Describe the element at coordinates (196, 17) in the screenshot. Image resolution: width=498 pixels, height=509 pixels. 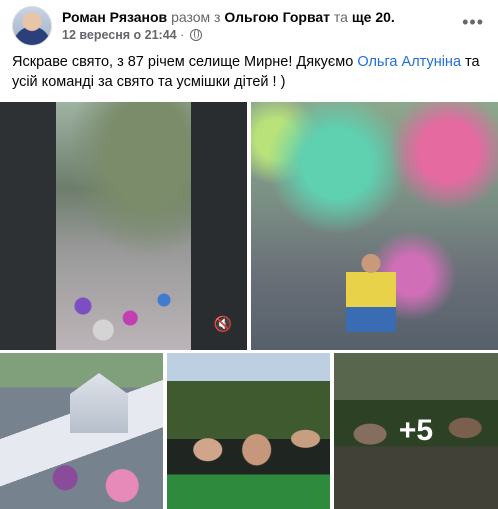
I see `with-word: разом з` at that location.